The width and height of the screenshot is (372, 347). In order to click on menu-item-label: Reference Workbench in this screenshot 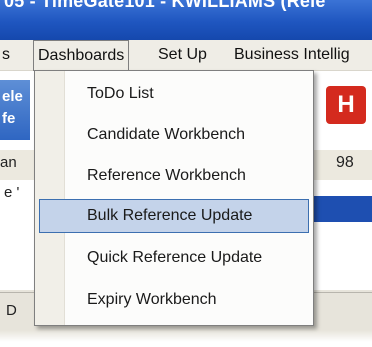, I will do `click(166, 175)`.